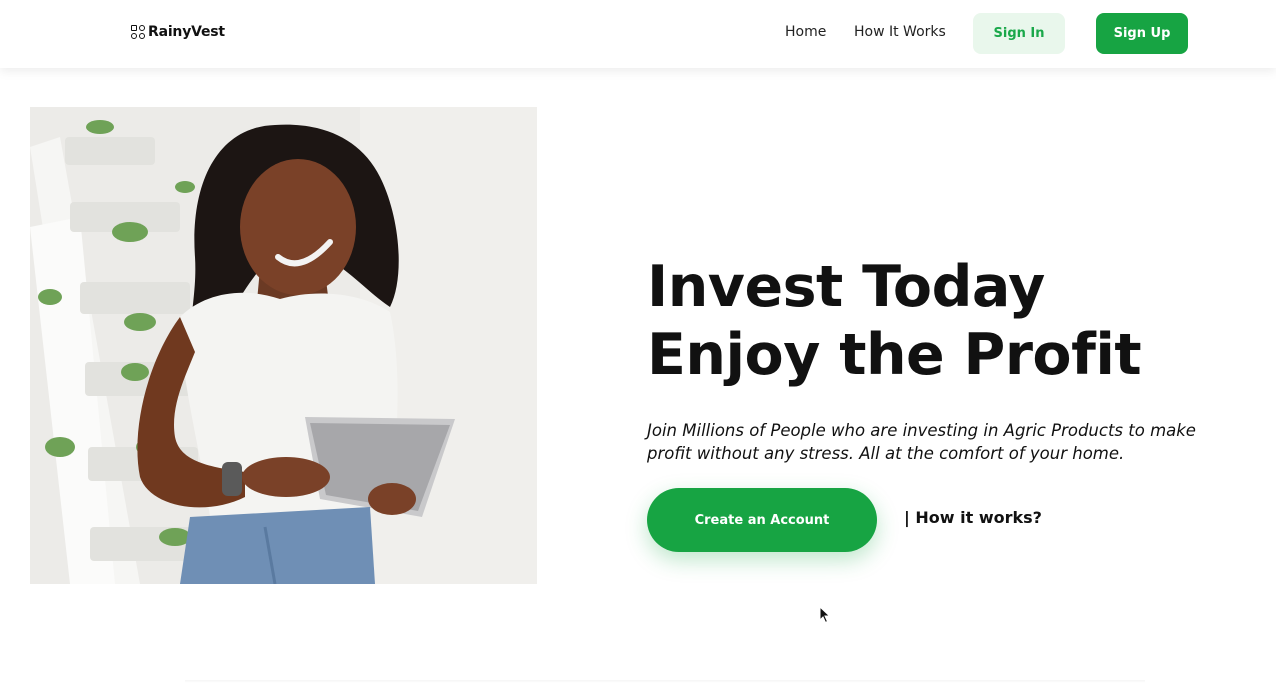 This screenshot has width=1276, height=683. I want to click on grid-logo-icon, so click(138, 32).